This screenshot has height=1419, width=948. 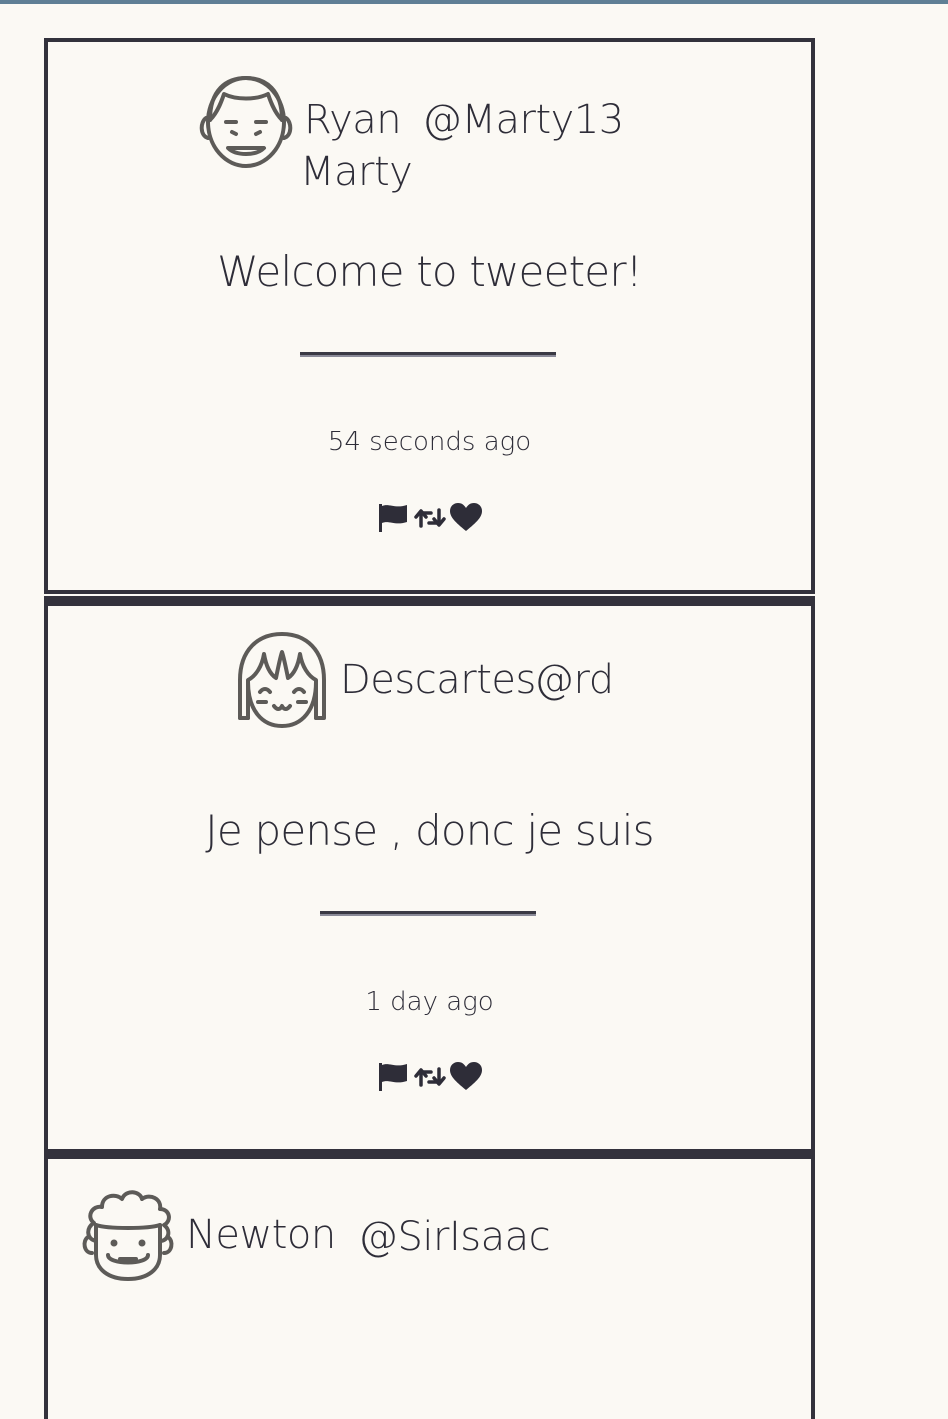 What do you see at coordinates (353, 120) in the screenshot?
I see `tweet-author-first-name: Ryan` at bounding box center [353, 120].